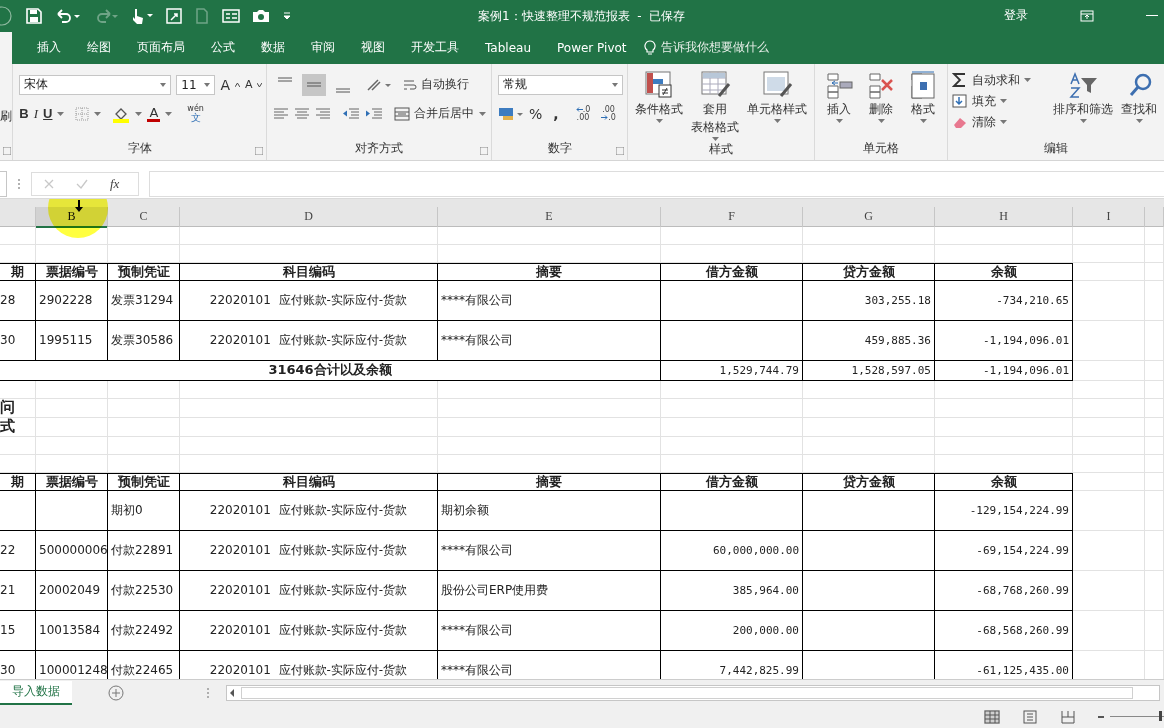 The image size is (1164, 728). I want to click on enter-check-icon, so click(82, 183).